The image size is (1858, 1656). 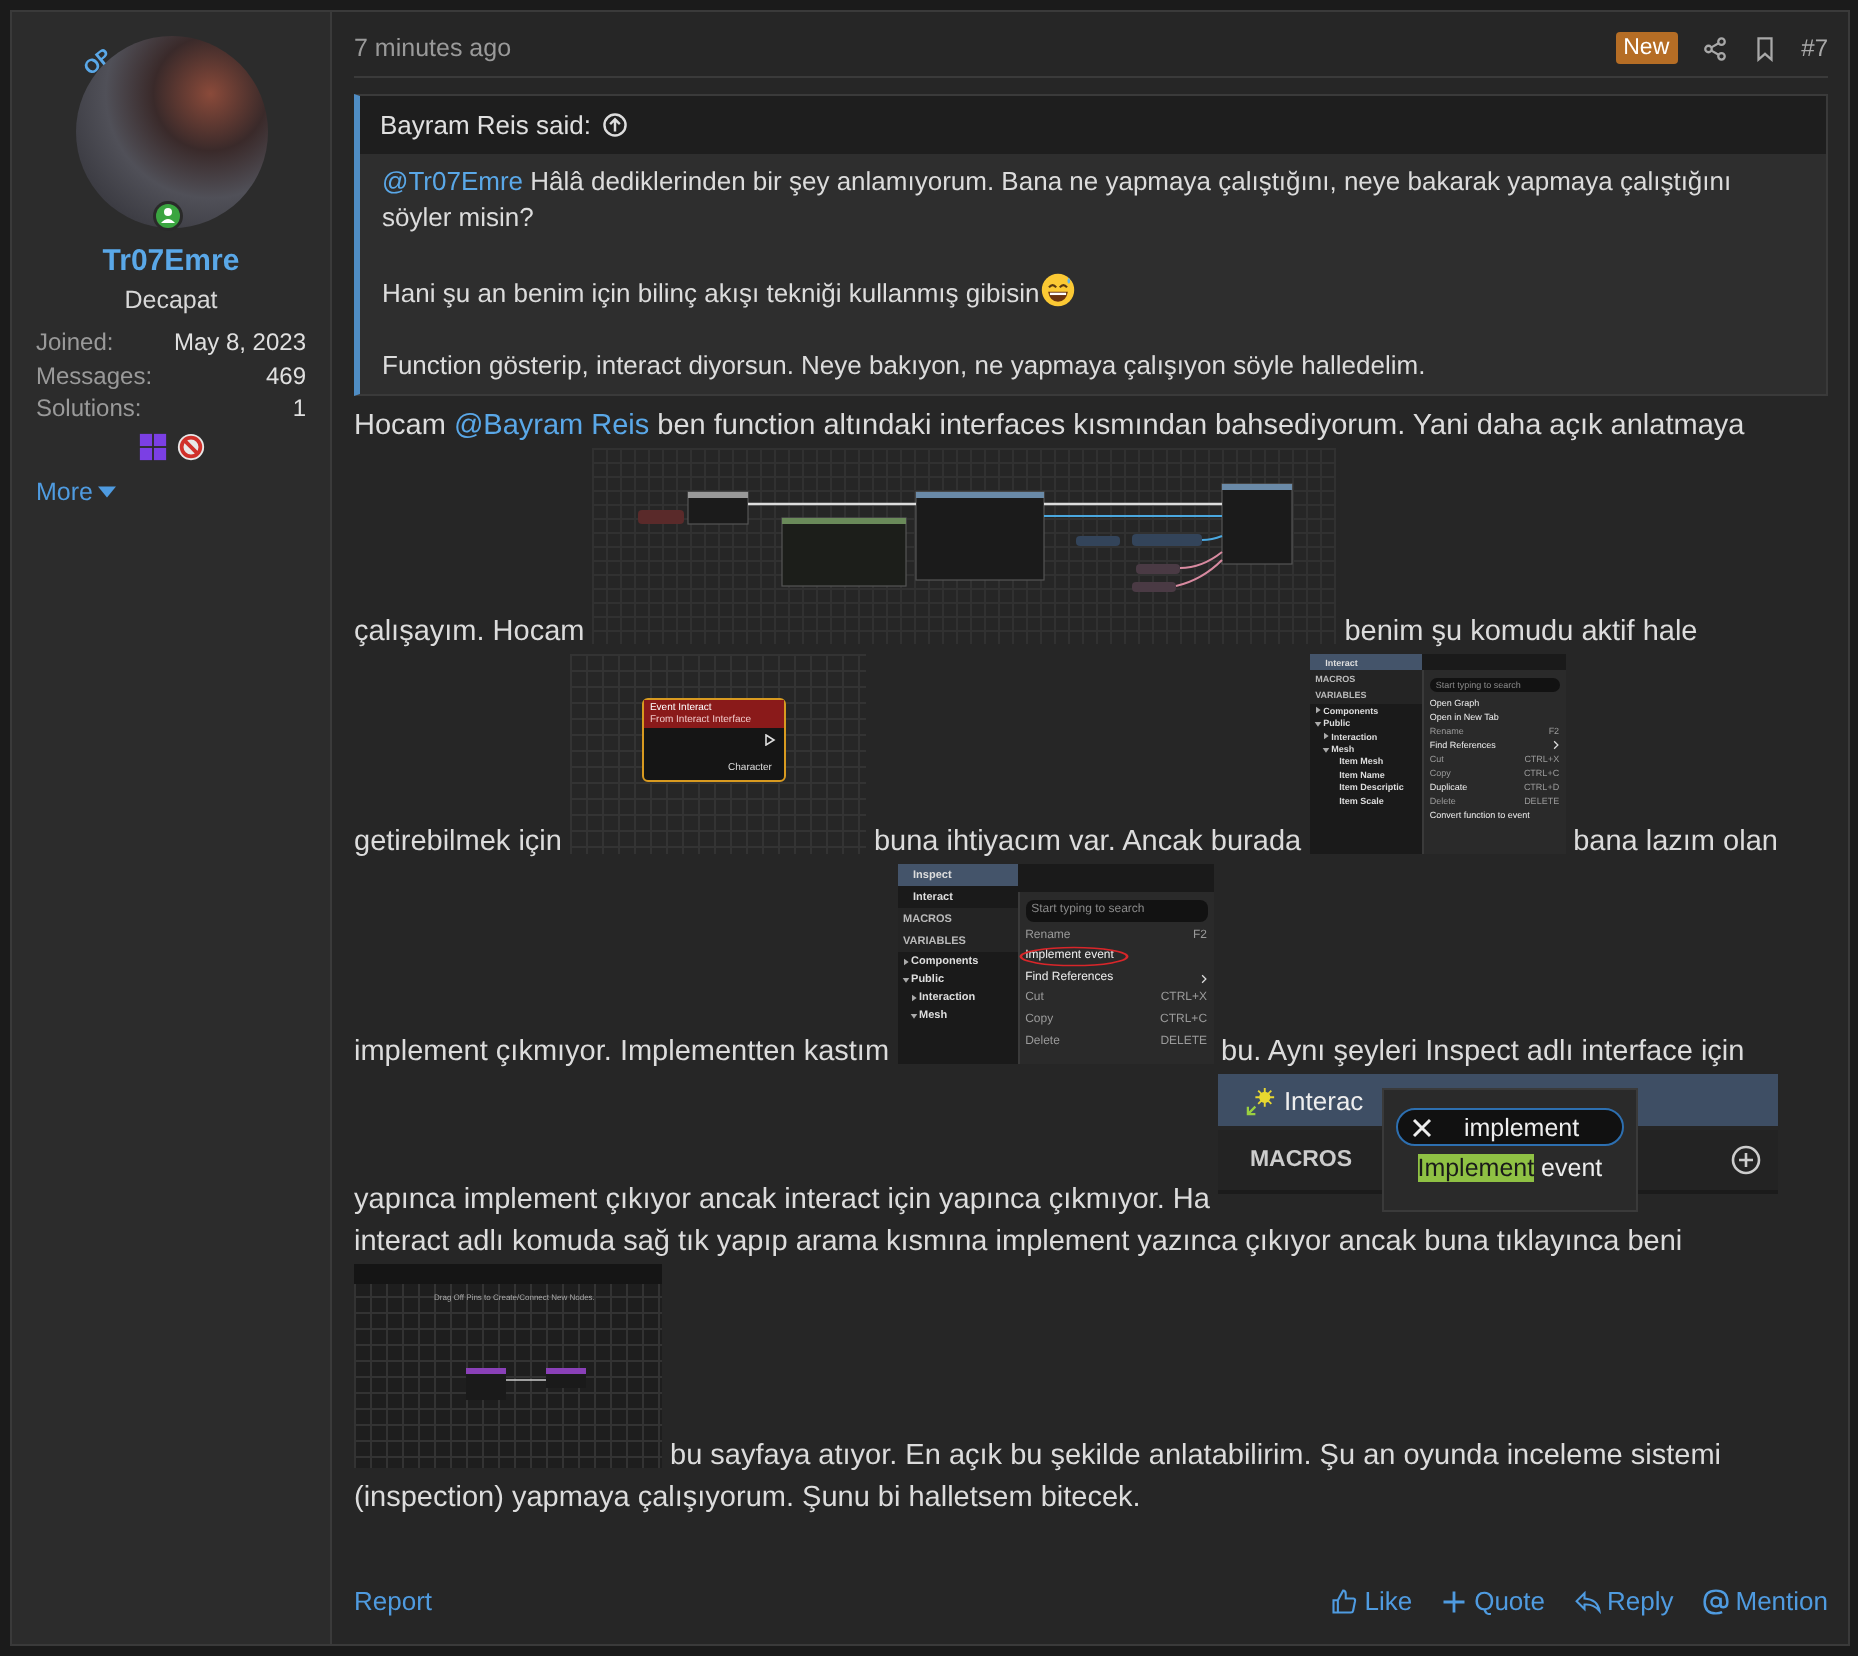 What do you see at coordinates (171, 300) in the screenshot?
I see `user-title: Decapat` at bounding box center [171, 300].